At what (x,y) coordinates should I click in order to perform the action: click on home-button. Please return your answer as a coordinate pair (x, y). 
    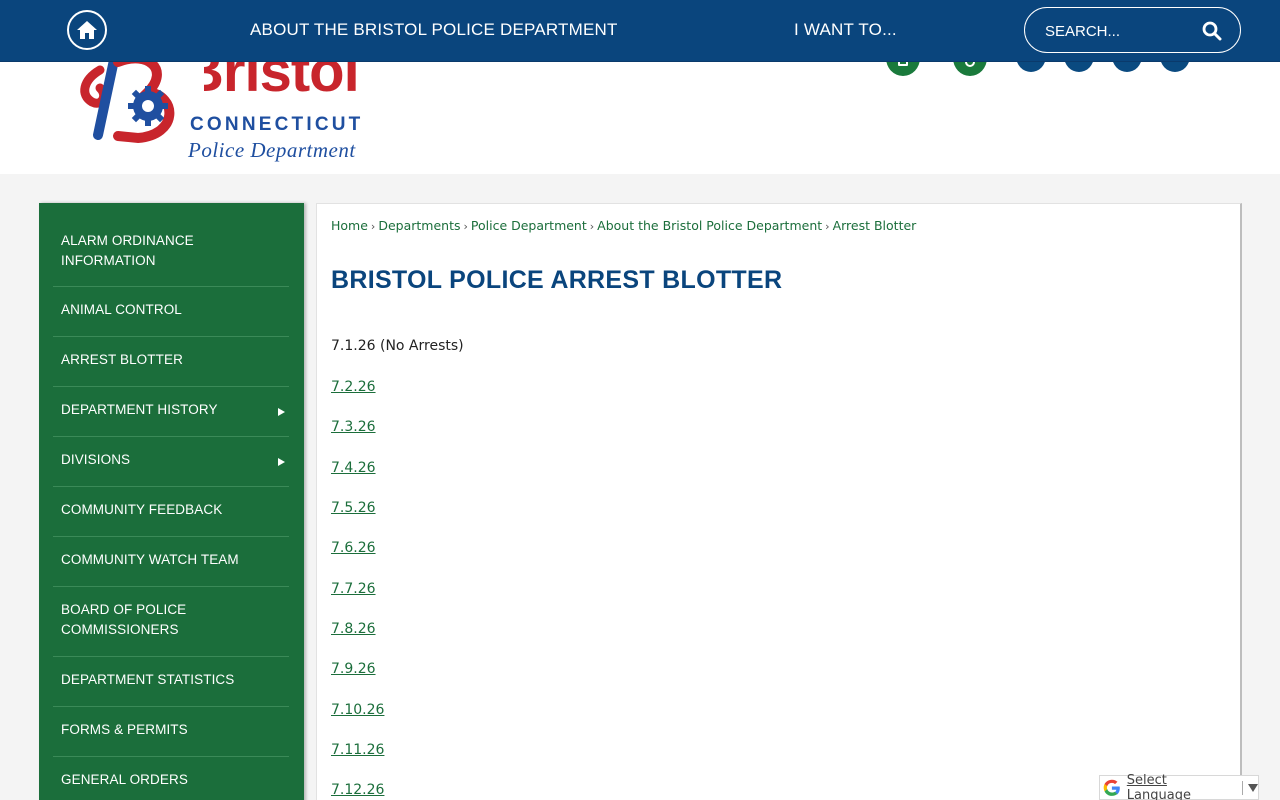
    Looking at the image, I should click on (87, 30).